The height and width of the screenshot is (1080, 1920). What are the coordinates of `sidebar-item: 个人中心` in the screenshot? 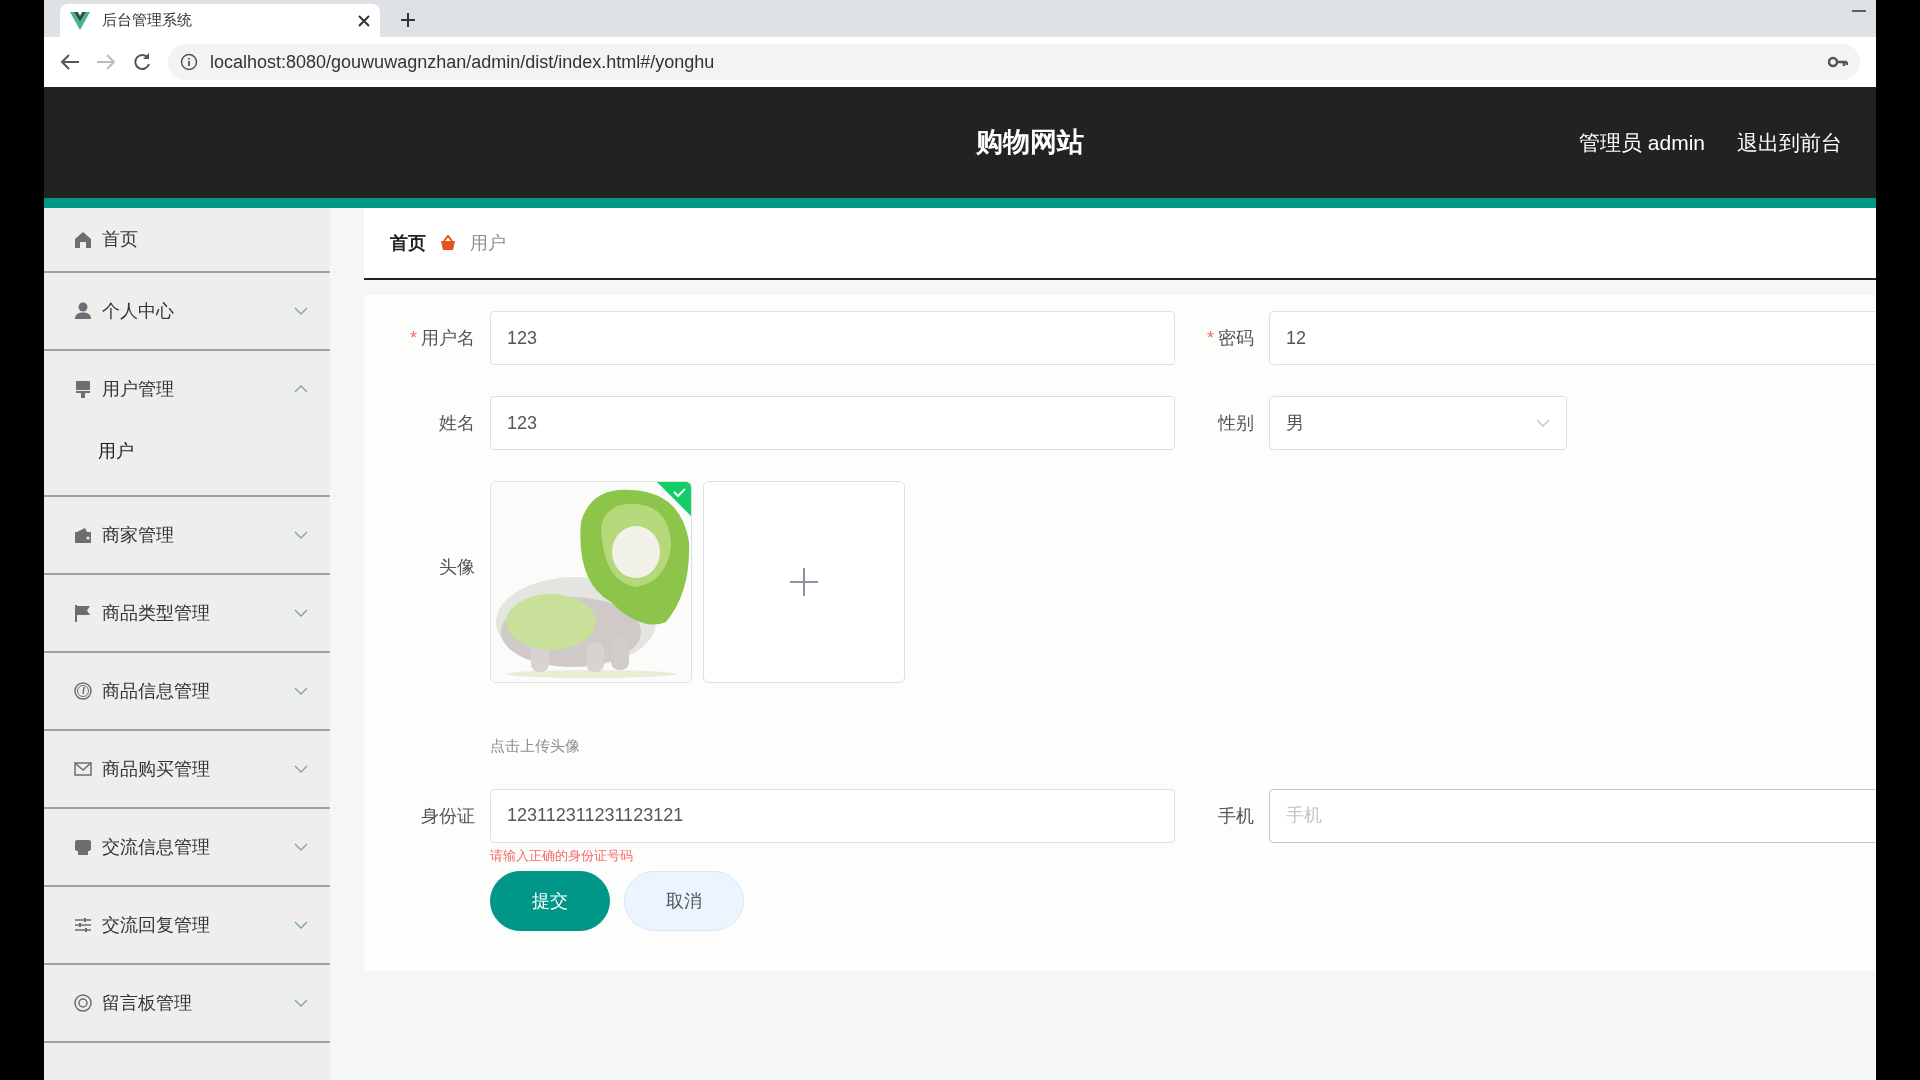 It's located at (187, 311).